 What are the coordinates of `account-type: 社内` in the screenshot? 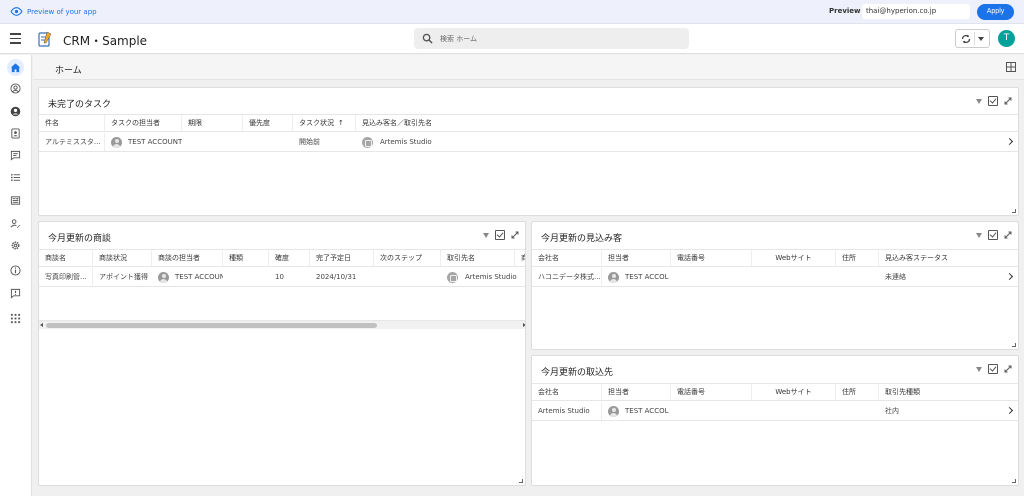 It's located at (892, 411).